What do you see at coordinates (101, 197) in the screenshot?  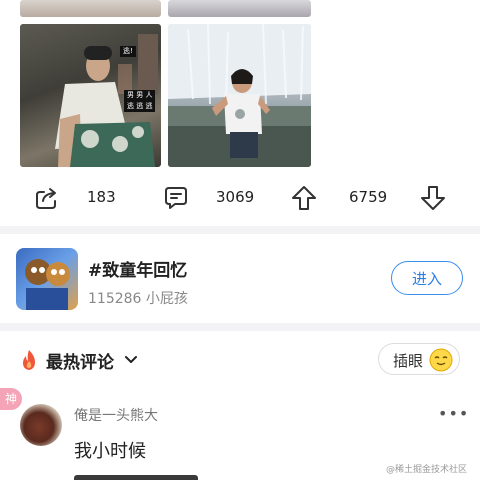 I see `share-count: 183` at bounding box center [101, 197].